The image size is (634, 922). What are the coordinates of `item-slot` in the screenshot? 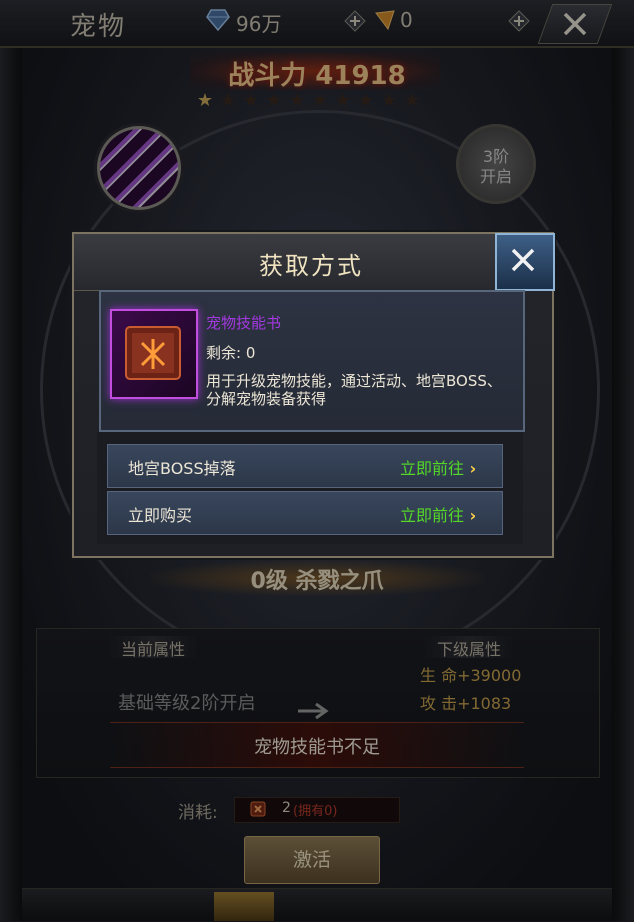 It's located at (154, 354).